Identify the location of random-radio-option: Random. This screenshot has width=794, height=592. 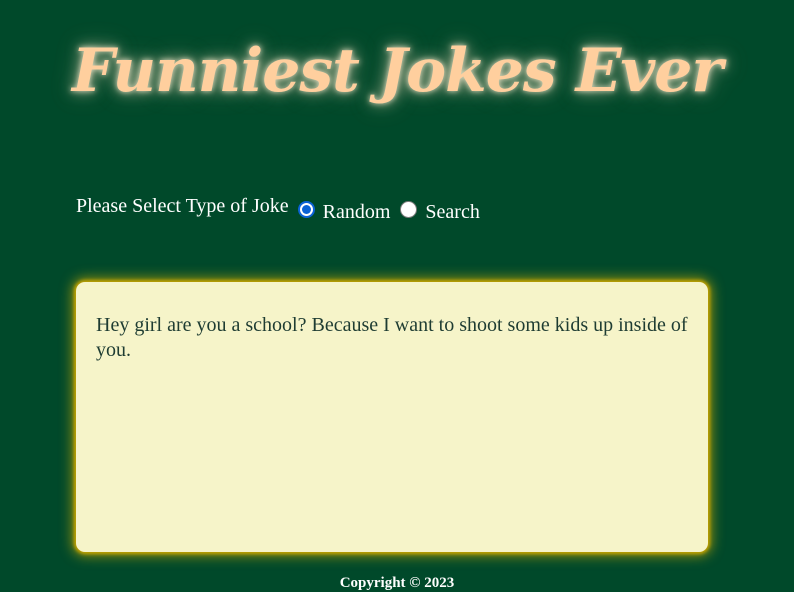
(344, 209).